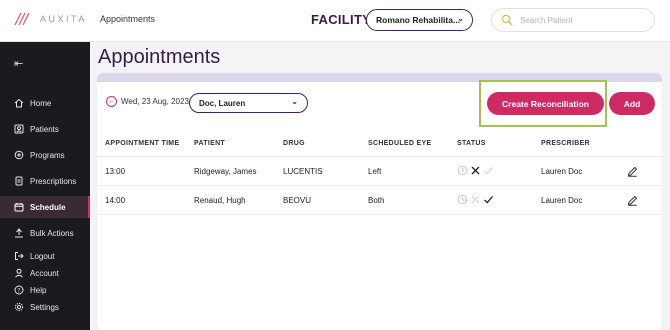  What do you see at coordinates (341, 19) in the screenshot?
I see `facility-label: FACILITY` at bounding box center [341, 19].